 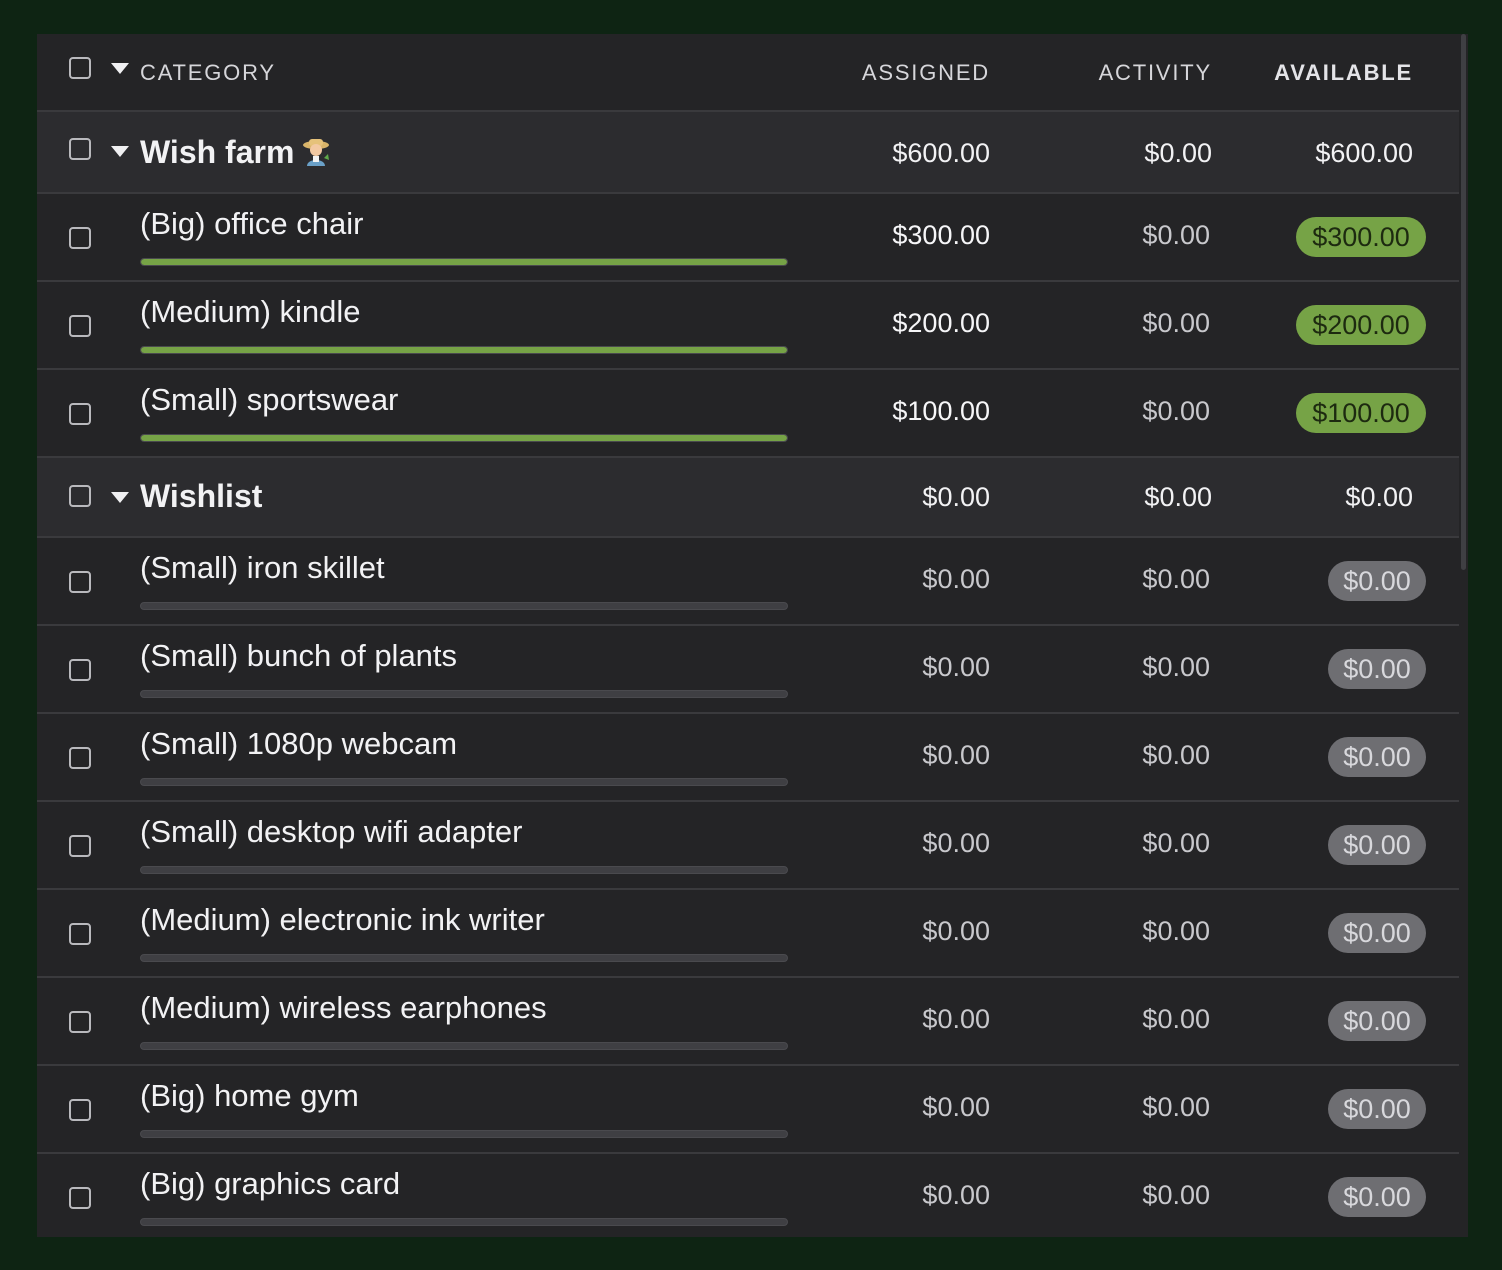 What do you see at coordinates (1361, 237) in the screenshot?
I see `available-badge: $300.00` at bounding box center [1361, 237].